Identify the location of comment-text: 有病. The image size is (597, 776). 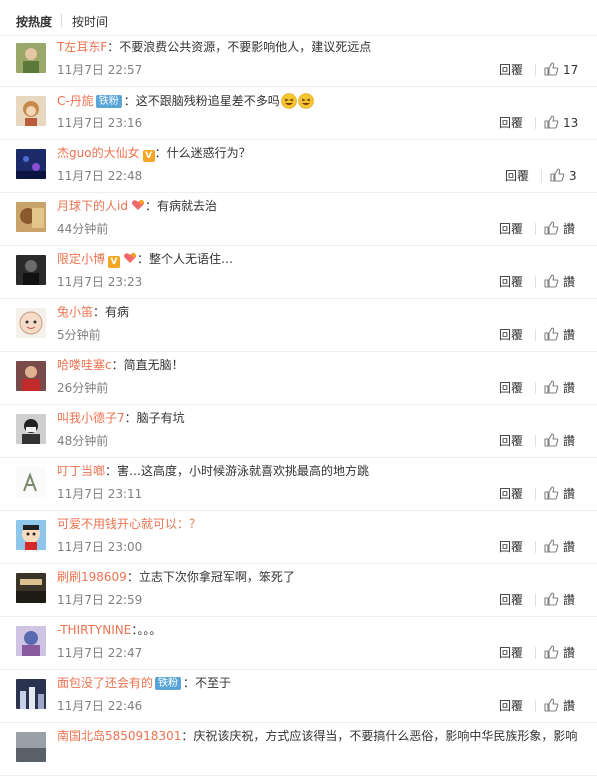
(117, 312).